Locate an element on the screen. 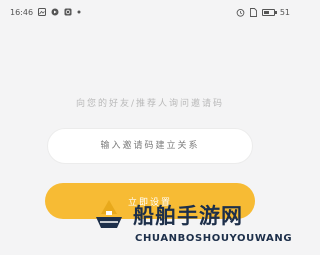  watermark-title: 船舶手游网 is located at coordinates (188, 216).